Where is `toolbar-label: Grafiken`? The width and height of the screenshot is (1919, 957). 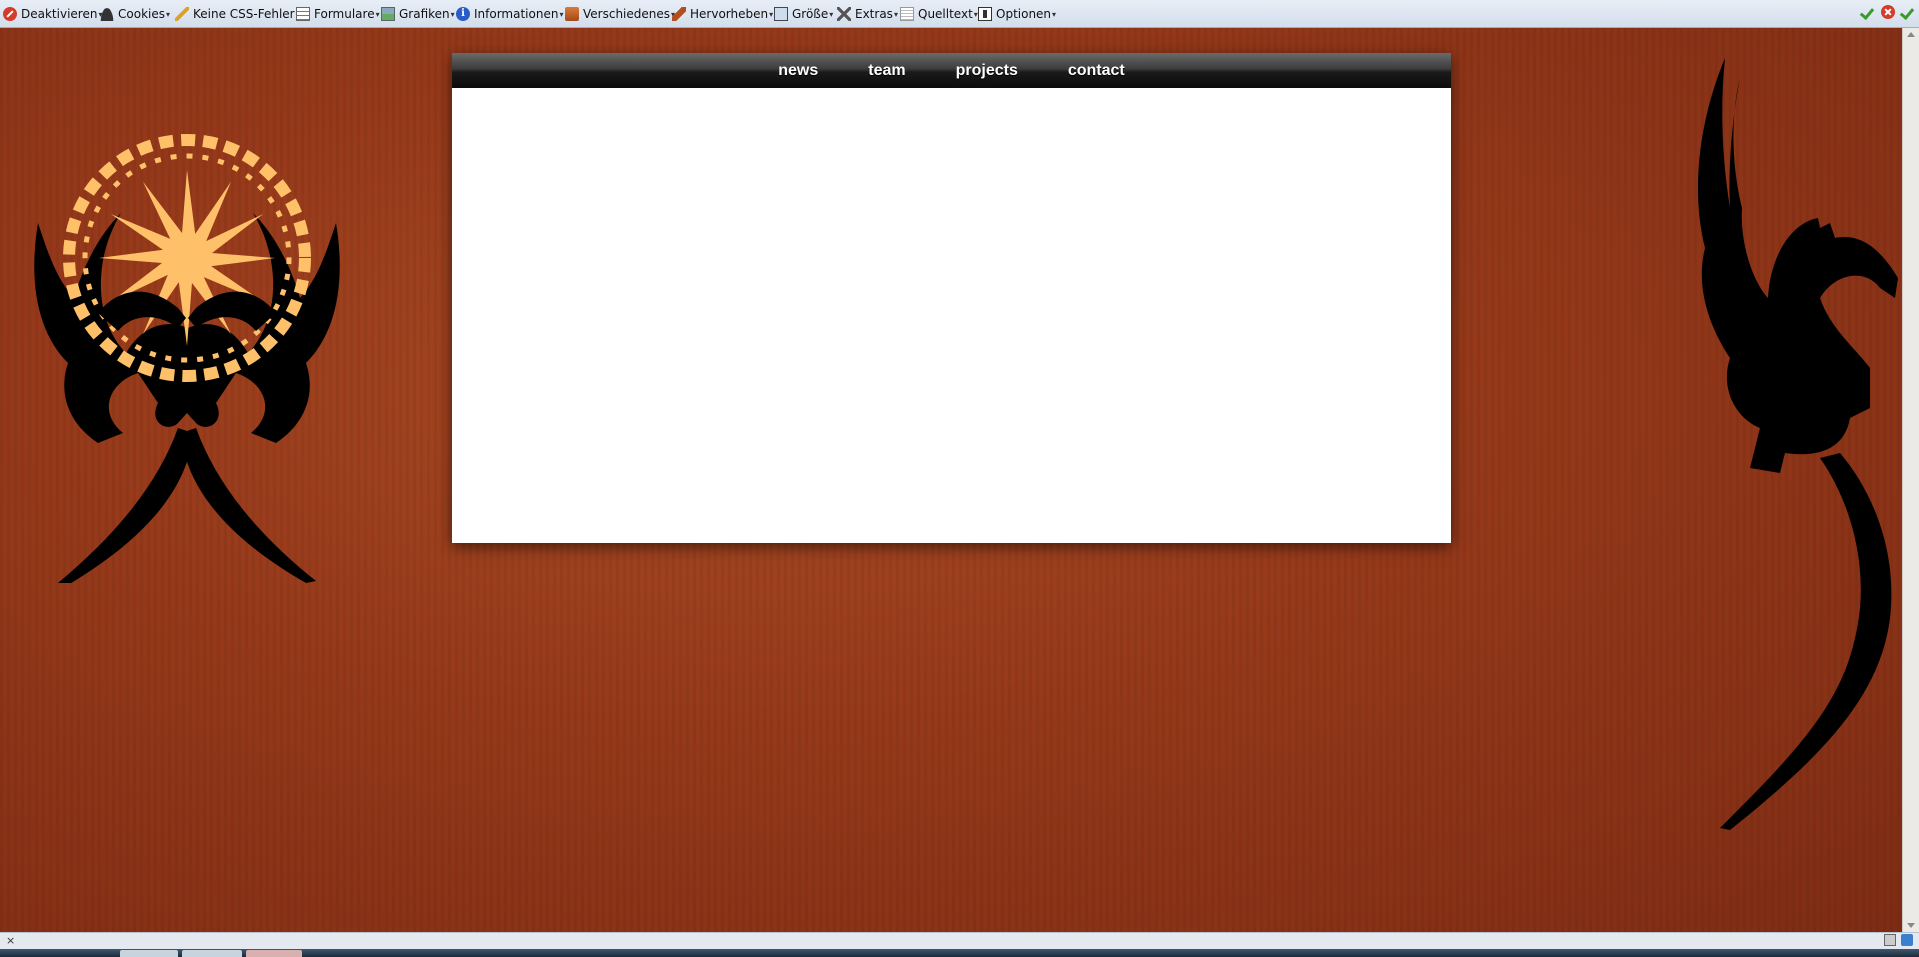 toolbar-label: Grafiken is located at coordinates (424, 14).